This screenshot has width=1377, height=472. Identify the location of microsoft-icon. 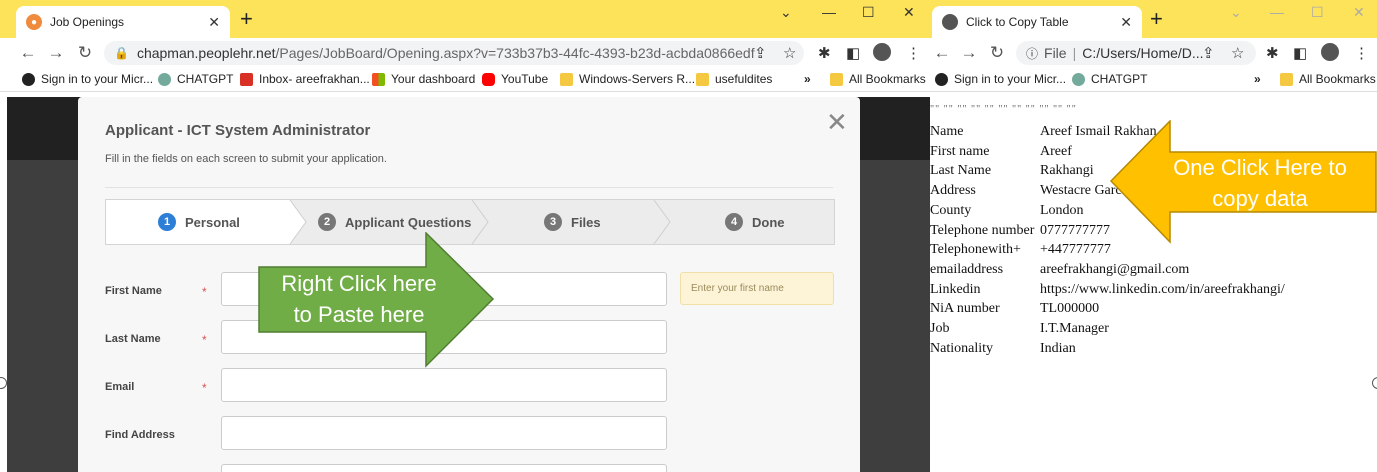
(378, 79).